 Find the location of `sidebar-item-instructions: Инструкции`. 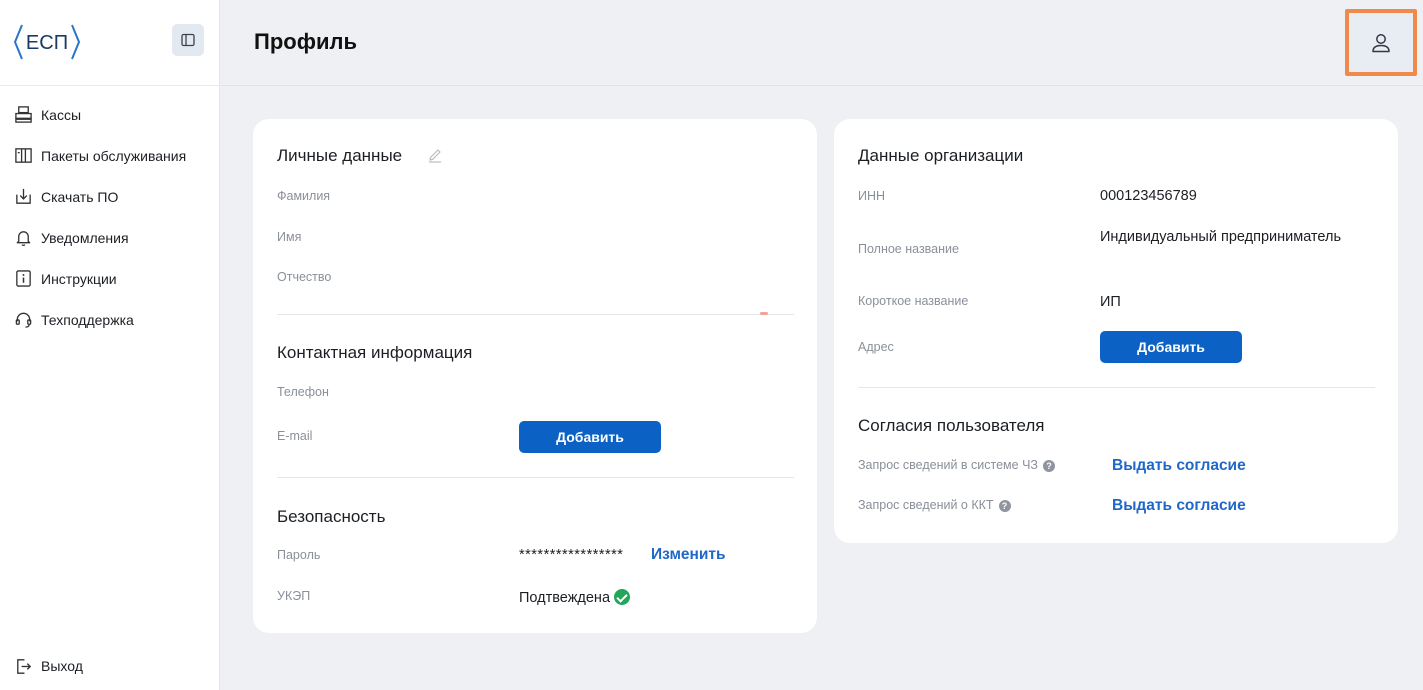

sidebar-item-instructions: Инструкции is located at coordinates (110, 278).